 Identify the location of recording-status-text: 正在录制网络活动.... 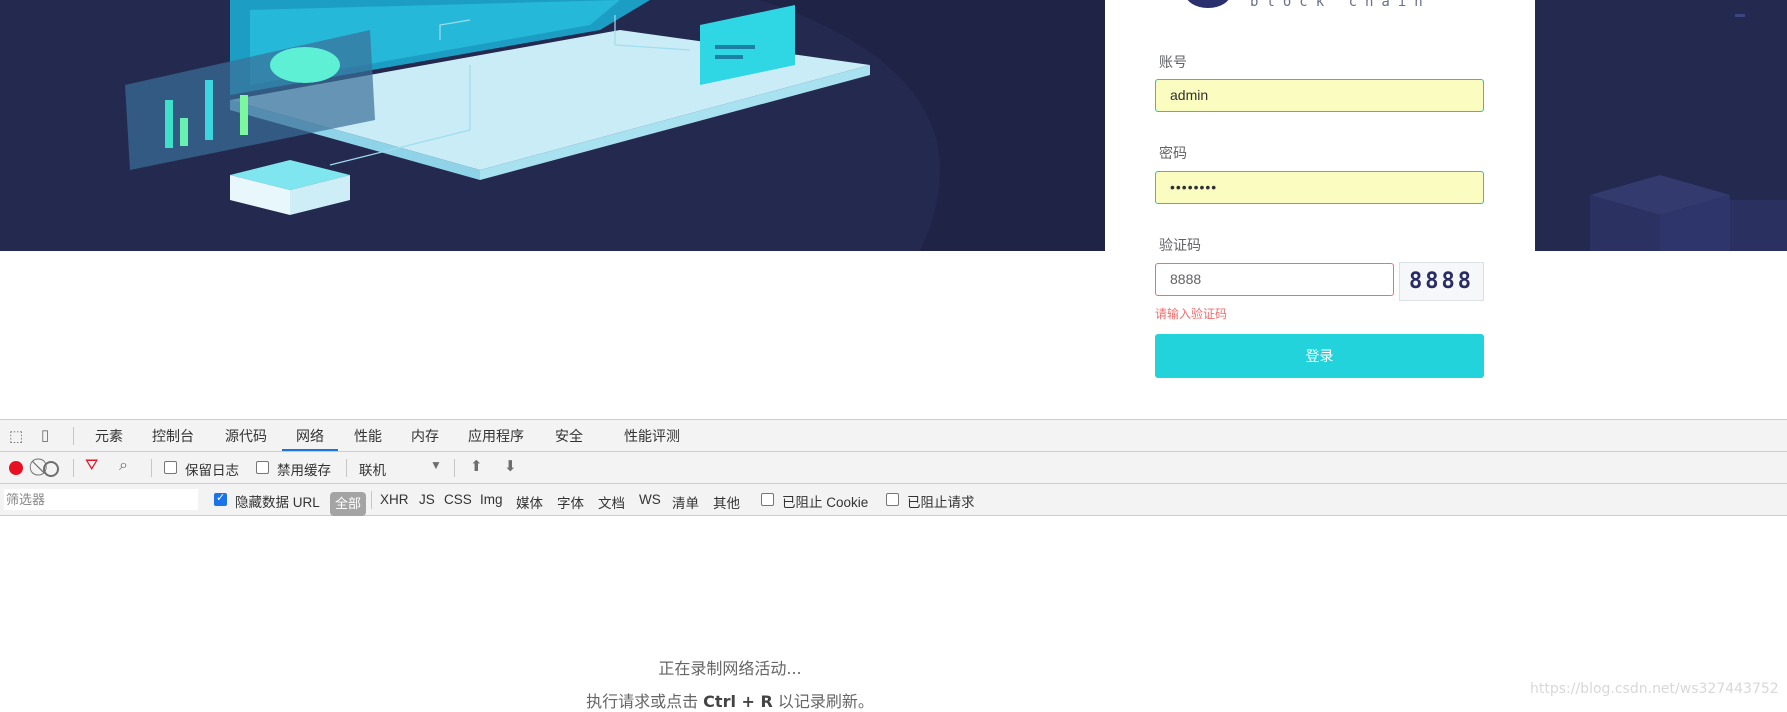
(730, 668).